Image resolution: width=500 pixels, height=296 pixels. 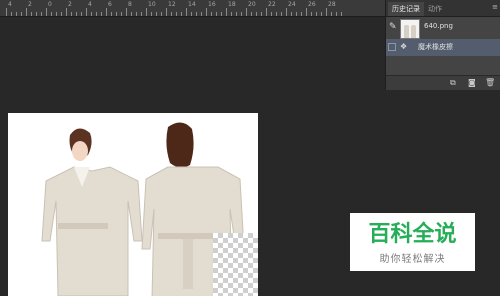 What do you see at coordinates (312, 4) in the screenshot?
I see `ruler-tick-label: 26` at bounding box center [312, 4].